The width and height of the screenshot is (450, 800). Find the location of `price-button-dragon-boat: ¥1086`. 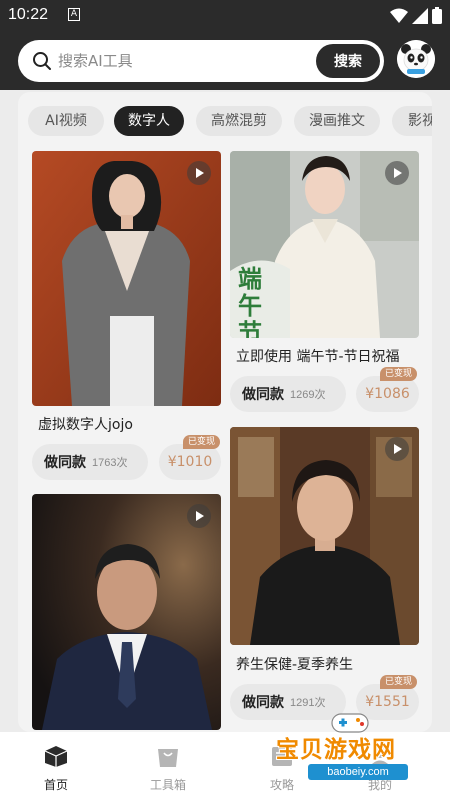

price-button-dragon-boat: ¥1086 is located at coordinates (387, 394).